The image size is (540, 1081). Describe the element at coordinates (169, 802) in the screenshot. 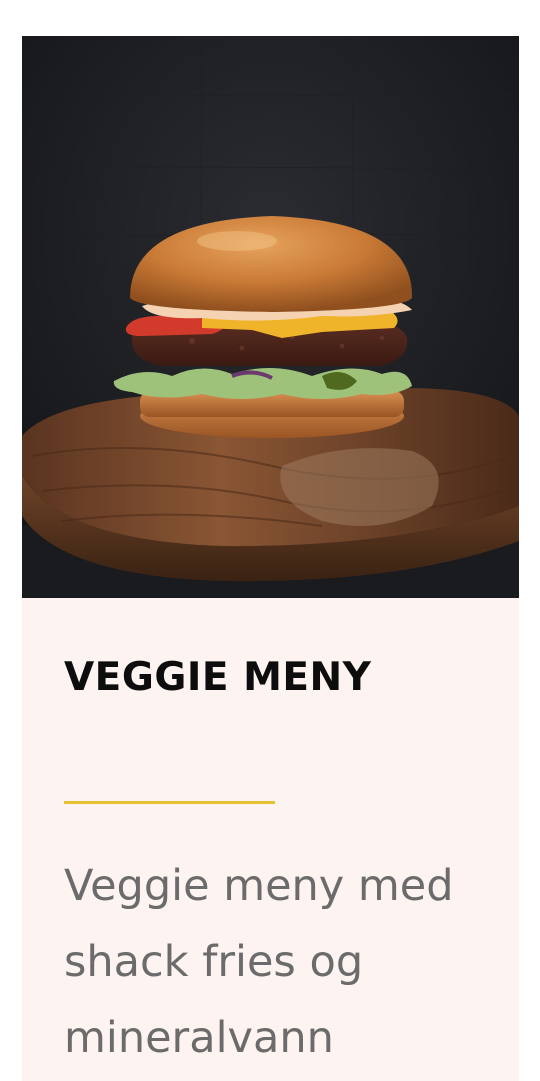

I see `accent-divider` at that location.